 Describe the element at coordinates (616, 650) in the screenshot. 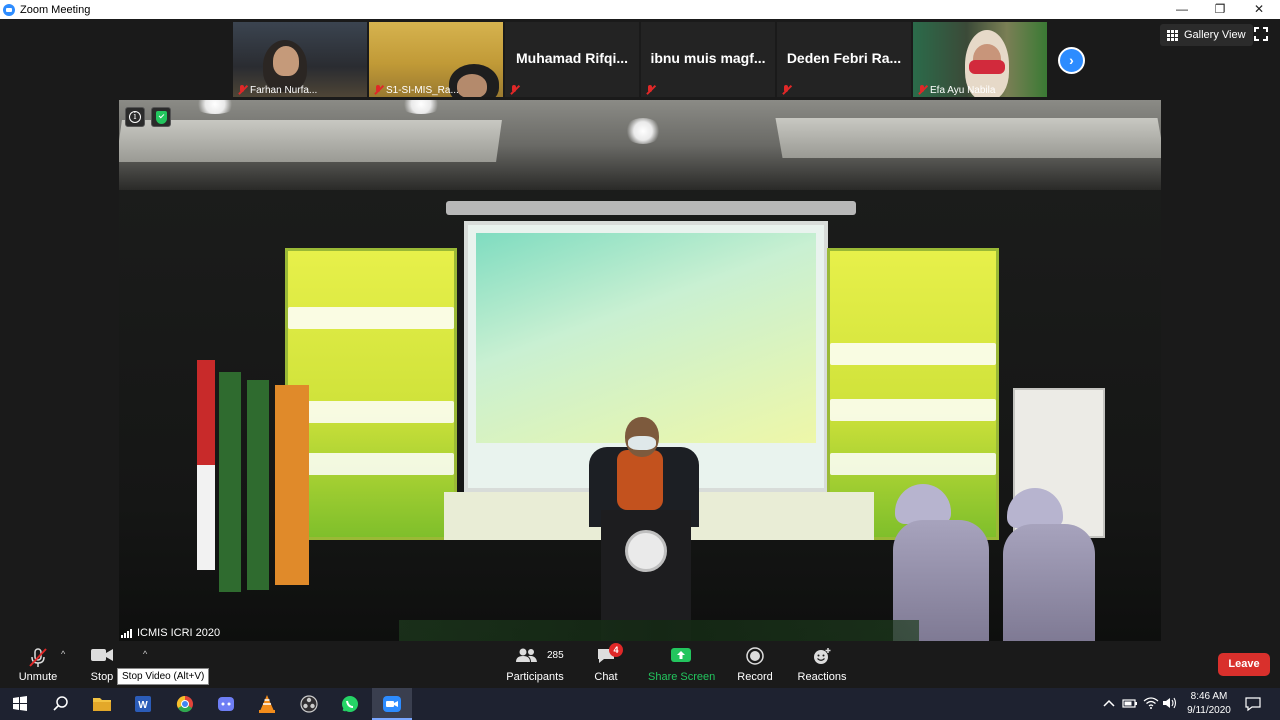

I see `chat-unread-badge: 4` at that location.